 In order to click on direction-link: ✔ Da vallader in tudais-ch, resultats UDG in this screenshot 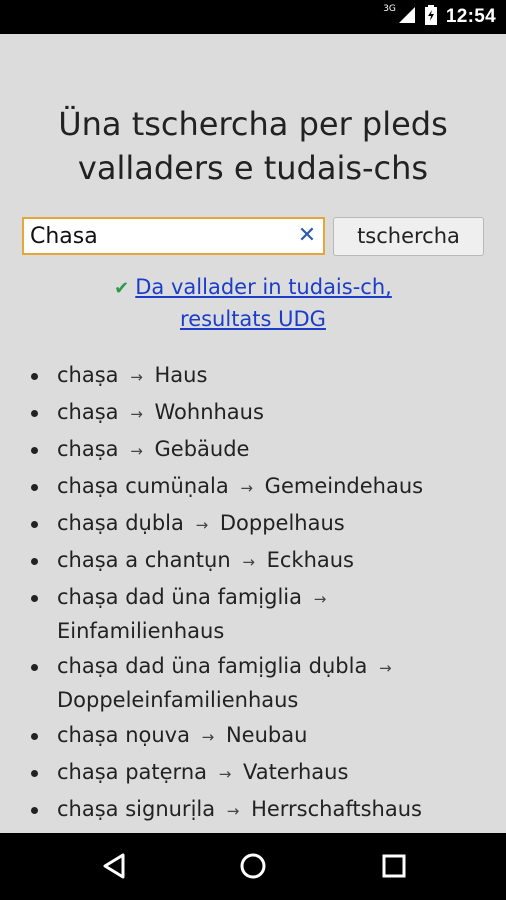, I will do `click(253, 303)`.